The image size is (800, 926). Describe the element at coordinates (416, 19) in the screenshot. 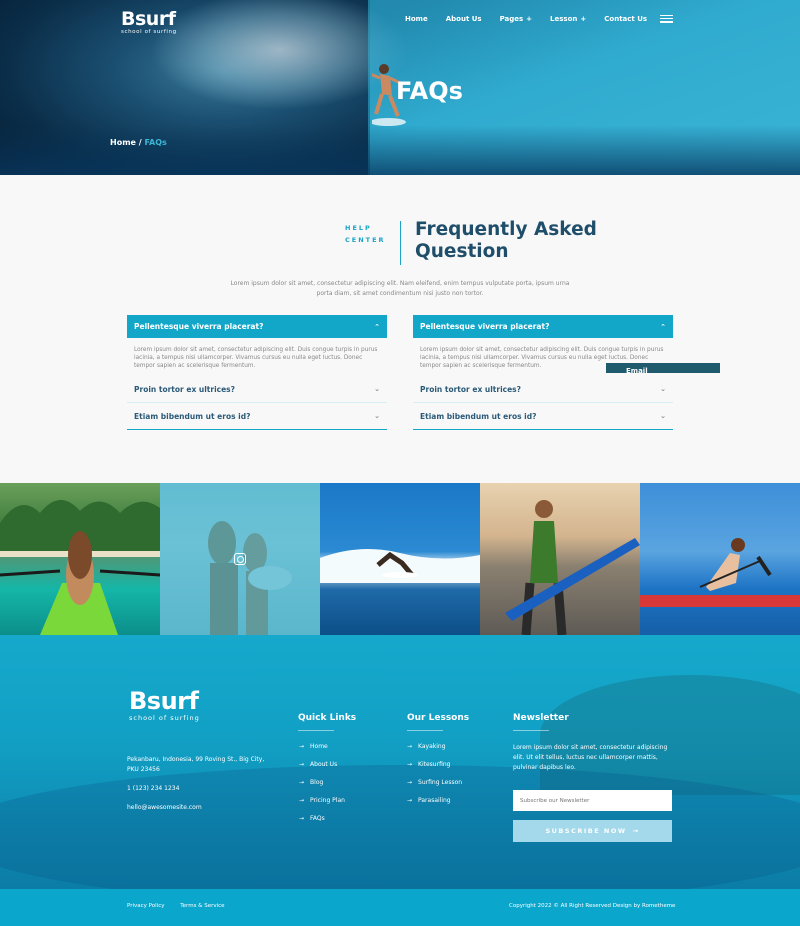

I see `nav-home: Home` at that location.